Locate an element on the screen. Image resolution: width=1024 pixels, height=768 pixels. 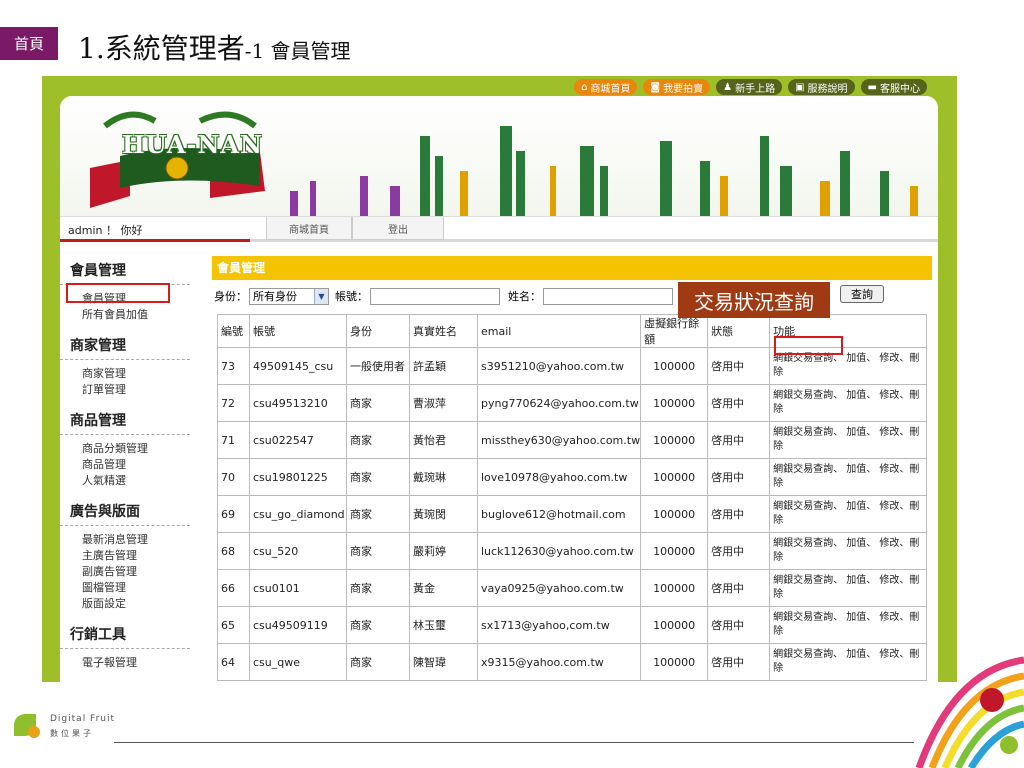
account-label: 帳號： is located at coordinates (351, 296).